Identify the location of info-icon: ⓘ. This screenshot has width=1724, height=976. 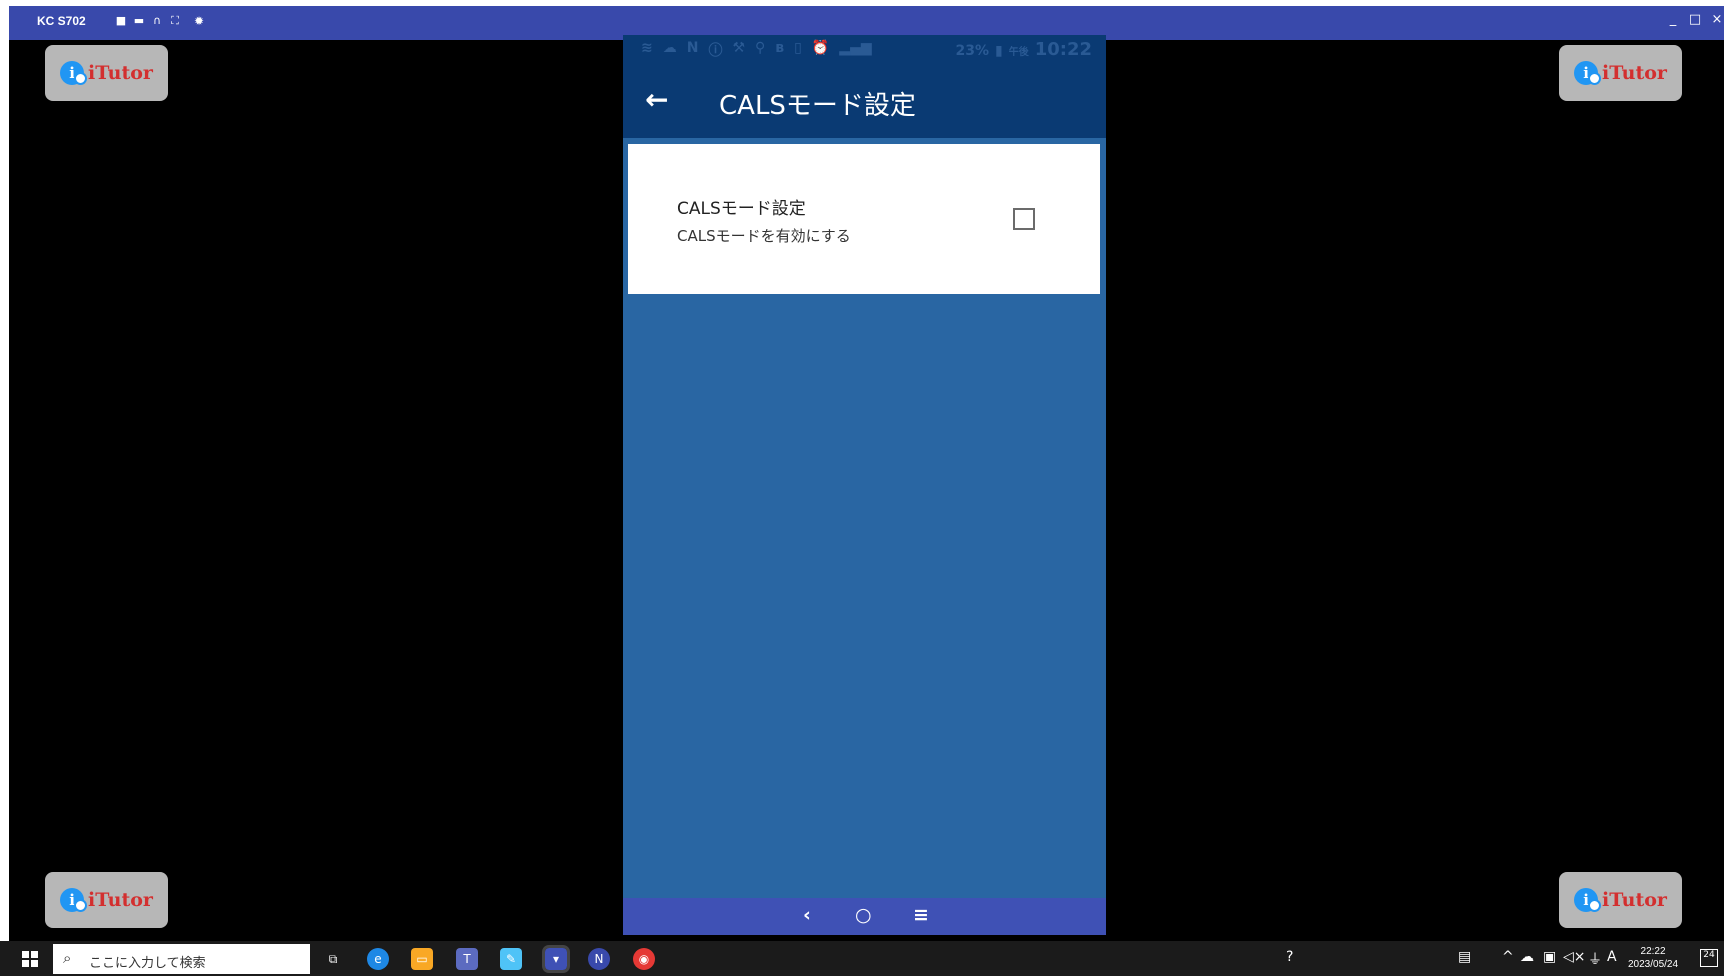
(715, 51).